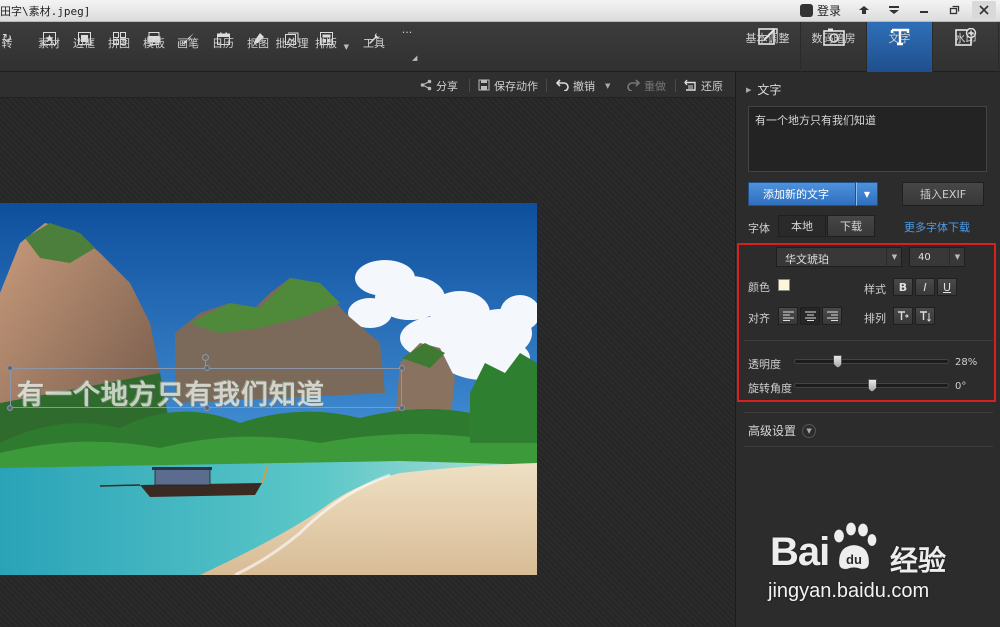 This screenshot has width=1000, height=627. I want to click on tab-text: 文字, so click(900, 47).